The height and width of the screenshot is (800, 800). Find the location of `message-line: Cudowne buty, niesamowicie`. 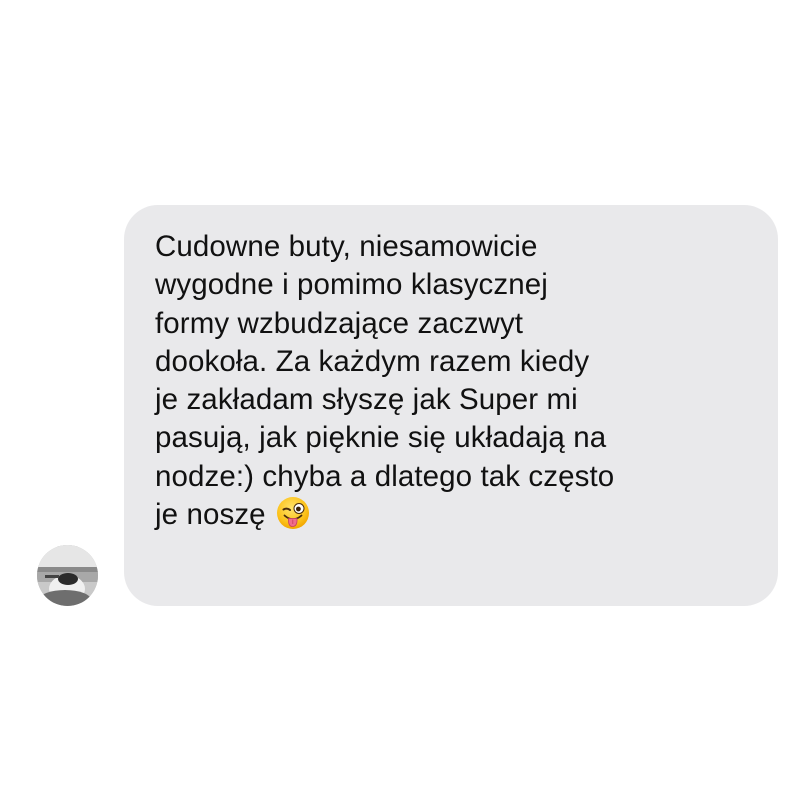

message-line: Cudowne buty, niesamowicie is located at coordinates (346, 246).